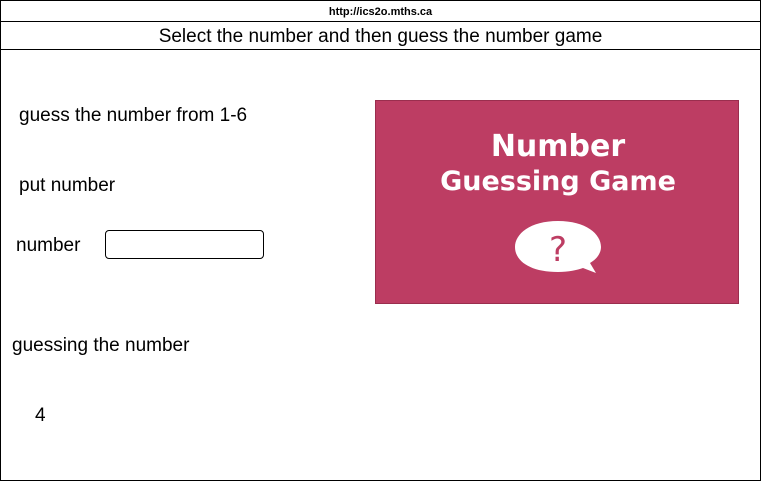 The width and height of the screenshot is (761, 481). Describe the element at coordinates (67, 185) in the screenshot. I see `put-number-label: put number` at that location.